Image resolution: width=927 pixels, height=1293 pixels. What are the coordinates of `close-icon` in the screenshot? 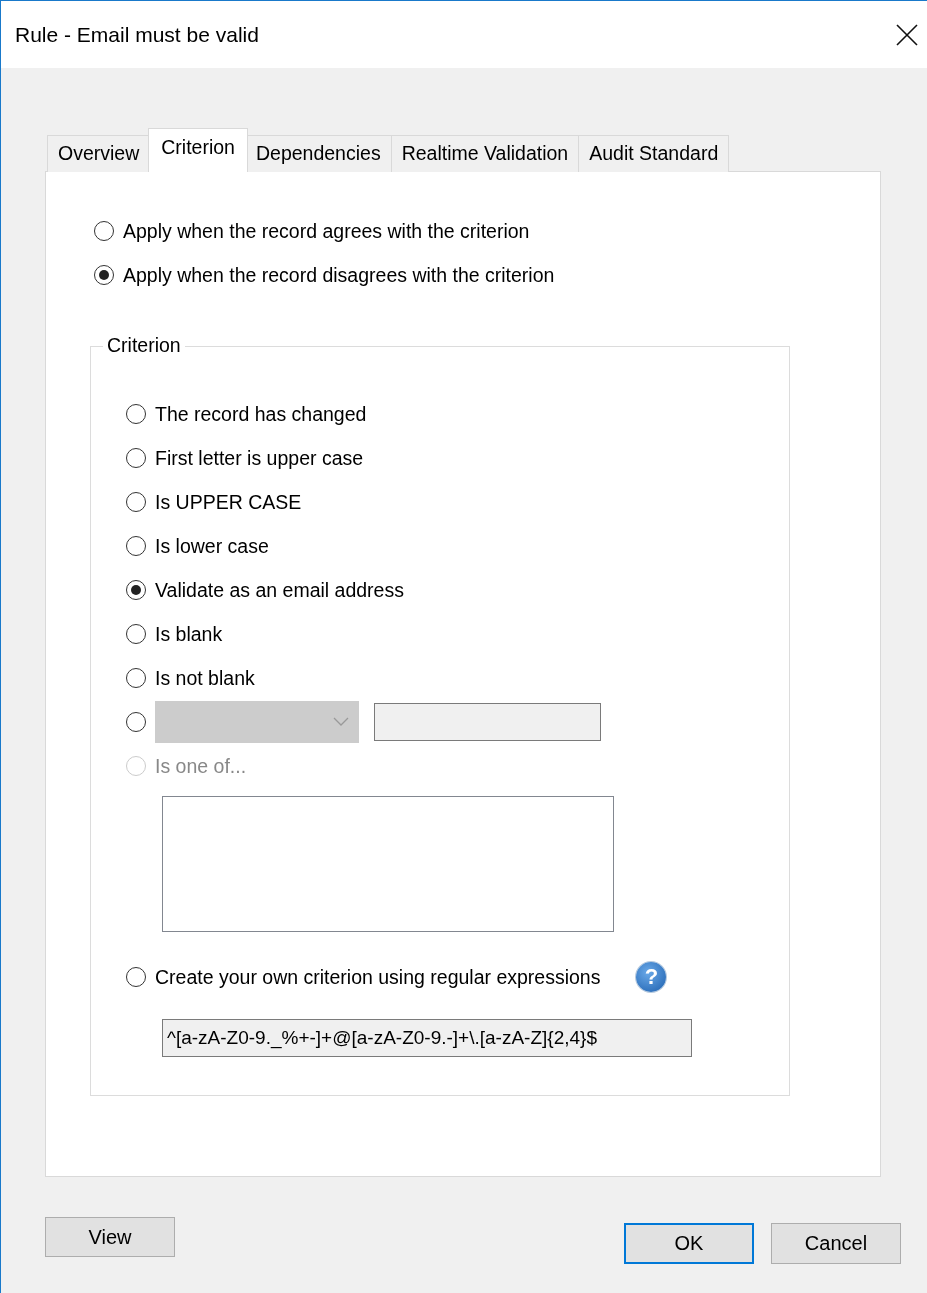 It's located at (907, 34).